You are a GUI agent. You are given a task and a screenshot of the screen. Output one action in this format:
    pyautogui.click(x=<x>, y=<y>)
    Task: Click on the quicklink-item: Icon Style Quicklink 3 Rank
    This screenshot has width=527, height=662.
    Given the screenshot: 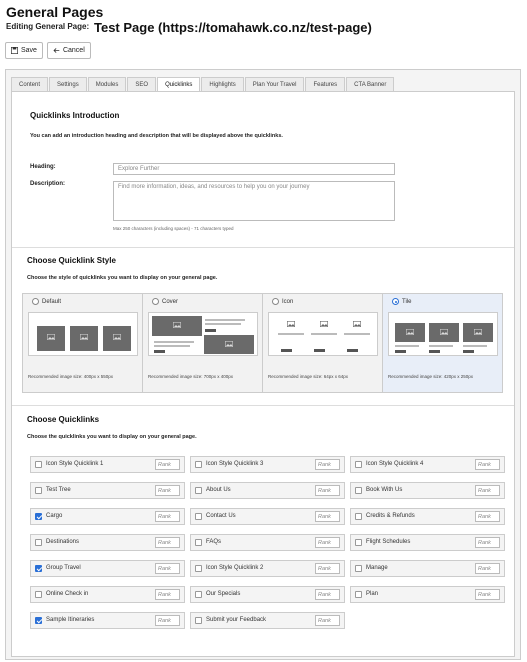 What is the action you would take?
    pyautogui.click(x=267, y=464)
    